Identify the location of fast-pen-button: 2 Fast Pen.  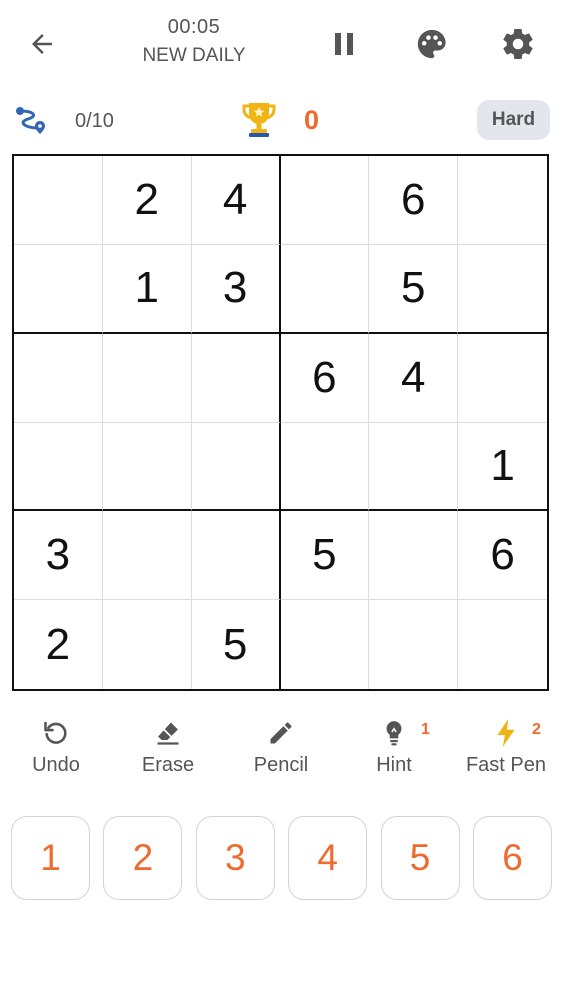
(506, 747).